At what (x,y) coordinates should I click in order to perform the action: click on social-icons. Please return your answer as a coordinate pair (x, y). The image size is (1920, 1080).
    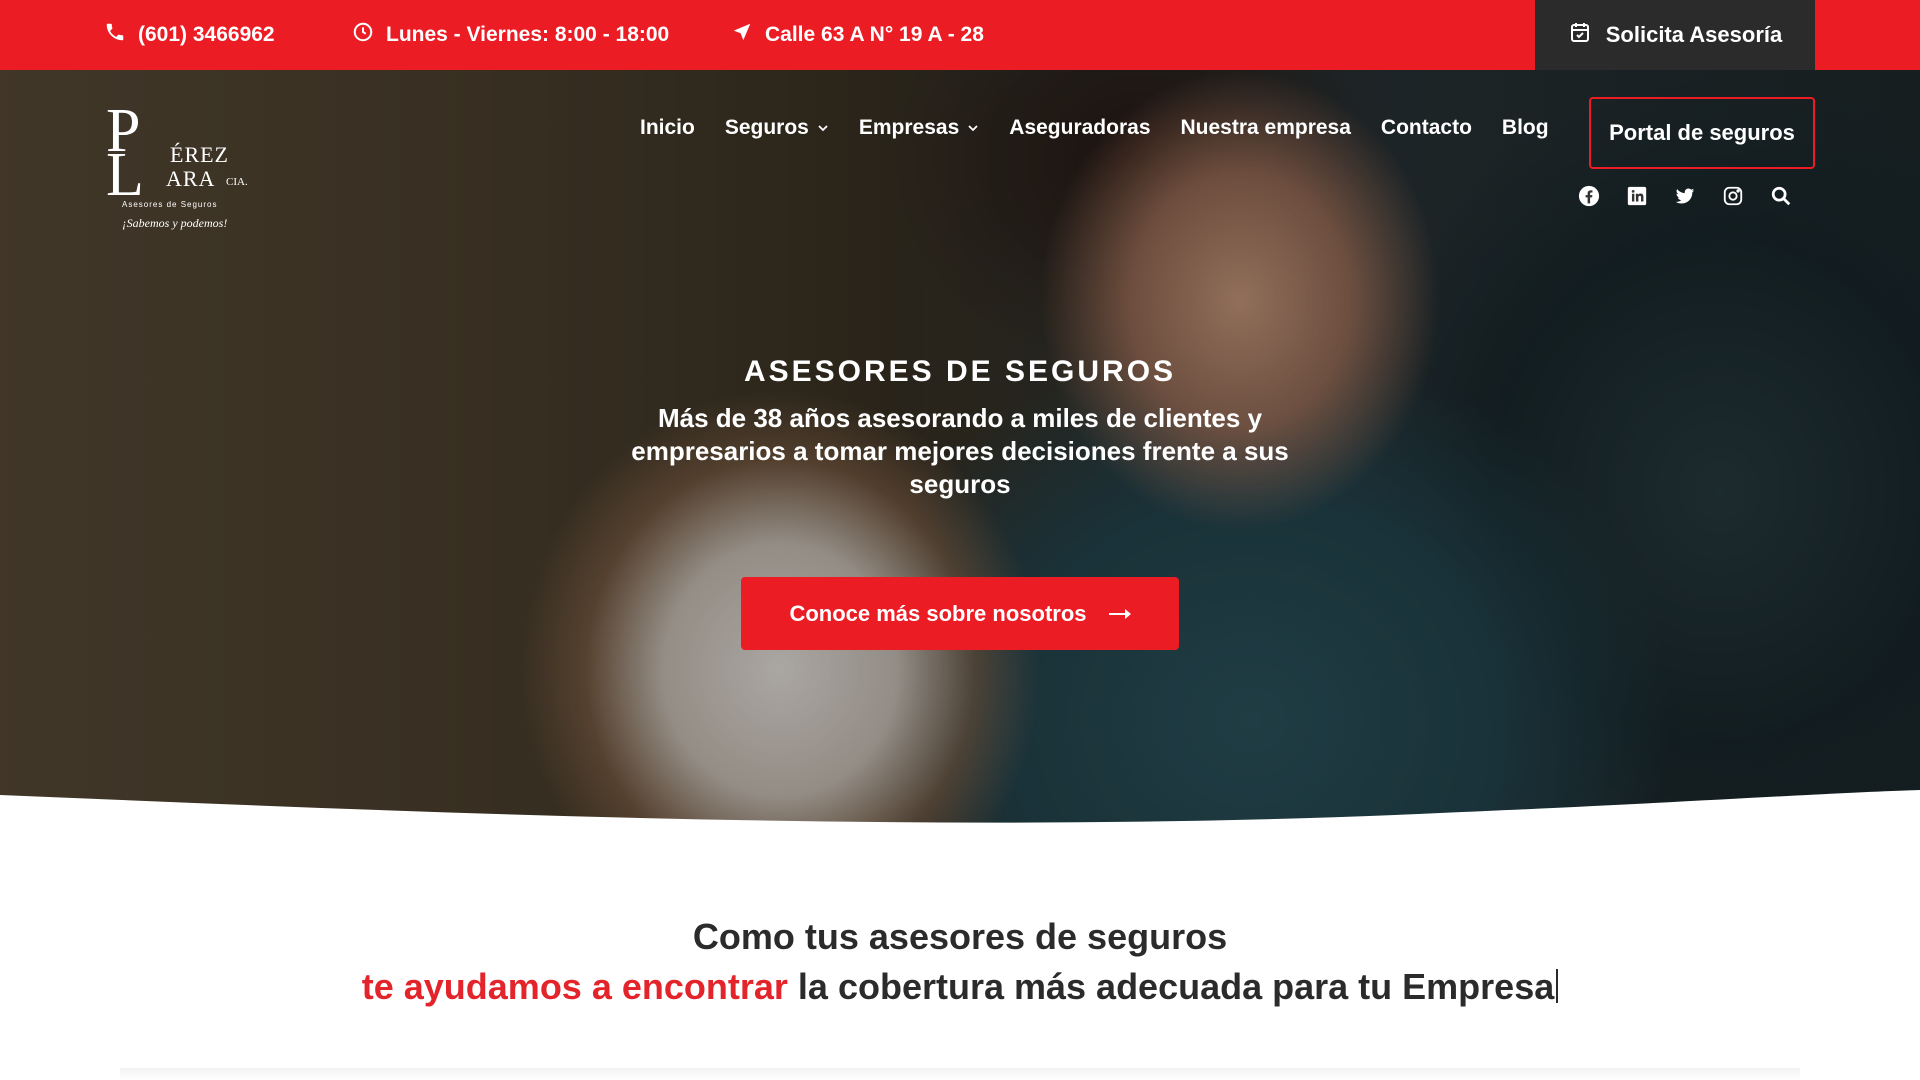
    Looking at the image, I should click on (1685, 196).